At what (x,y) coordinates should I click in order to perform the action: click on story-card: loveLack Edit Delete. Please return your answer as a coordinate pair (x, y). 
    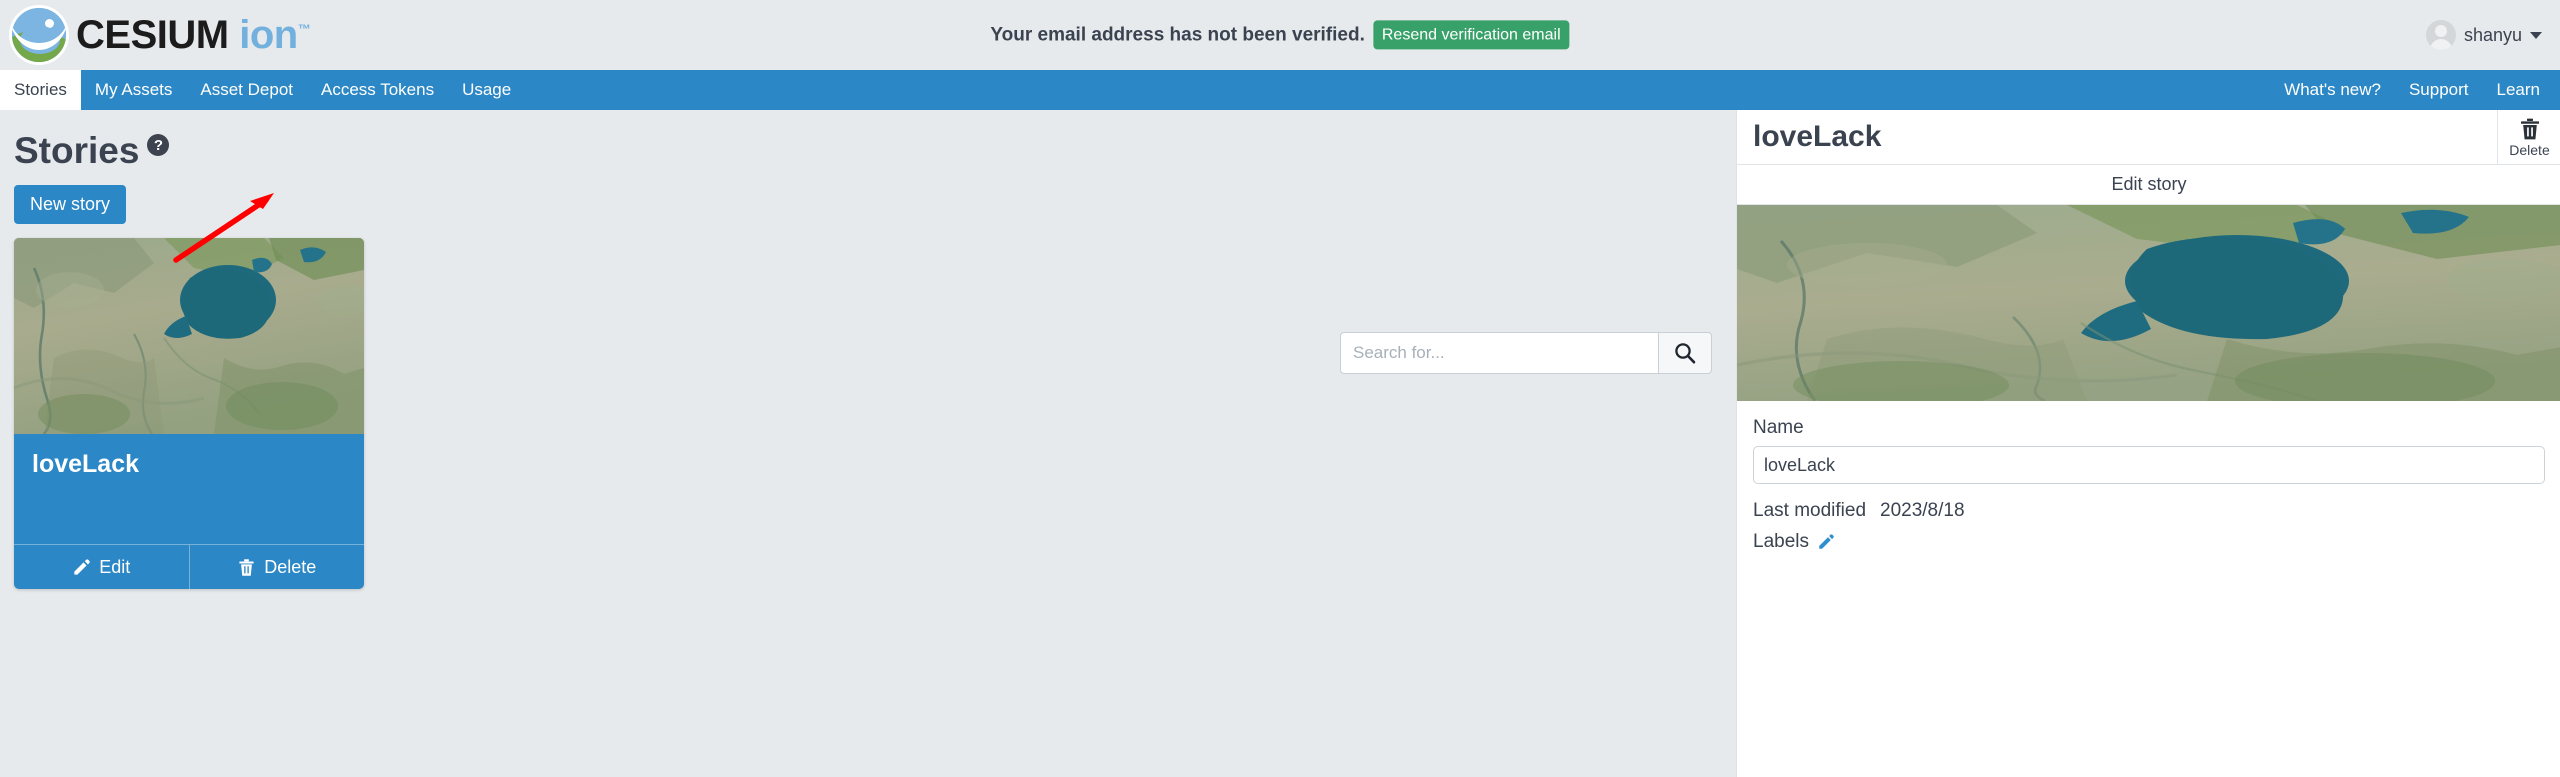
    Looking at the image, I should click on (189, 413).